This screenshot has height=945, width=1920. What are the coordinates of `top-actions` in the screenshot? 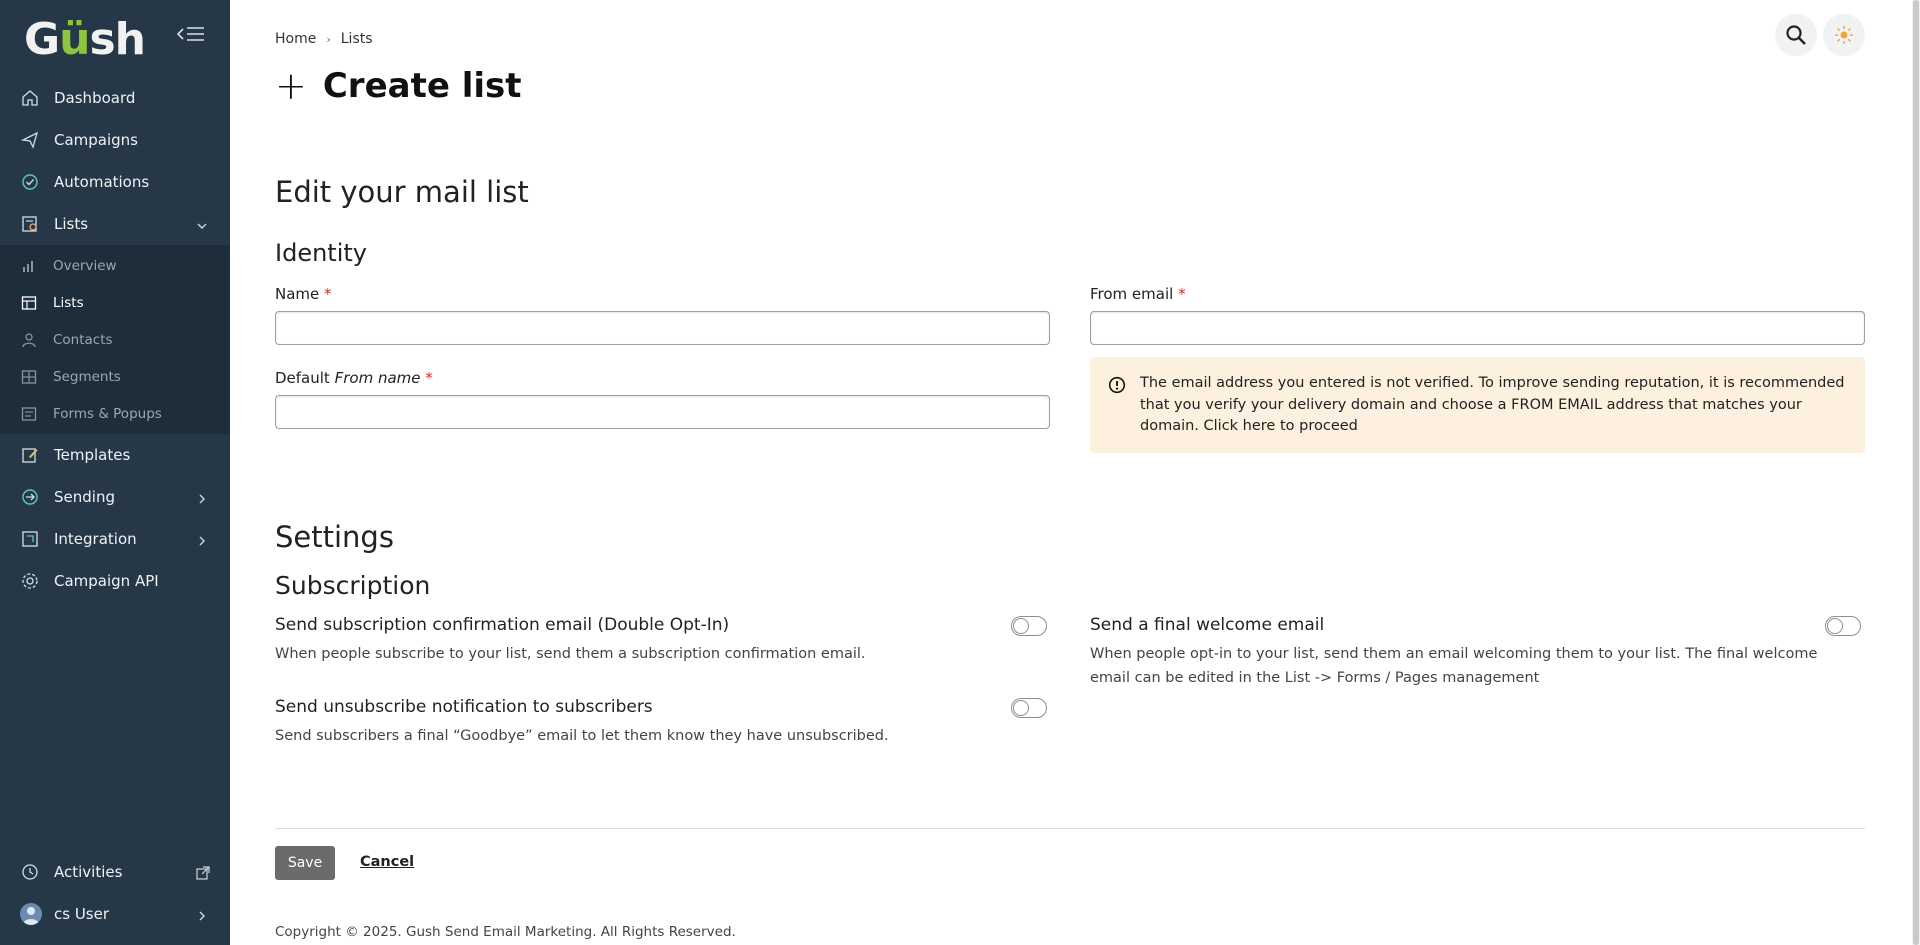 It's located at (1820, 35).